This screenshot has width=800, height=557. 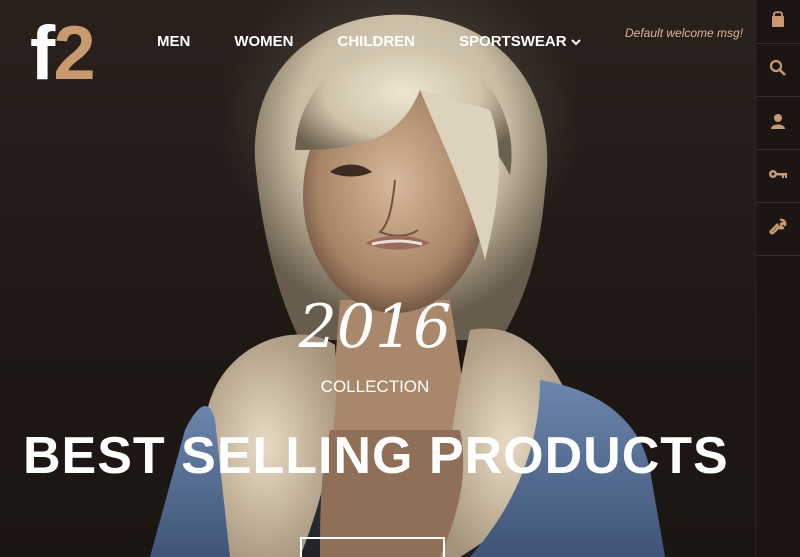 I want to click on nav-item-women: WOMEN, so click(x=263, y=41).